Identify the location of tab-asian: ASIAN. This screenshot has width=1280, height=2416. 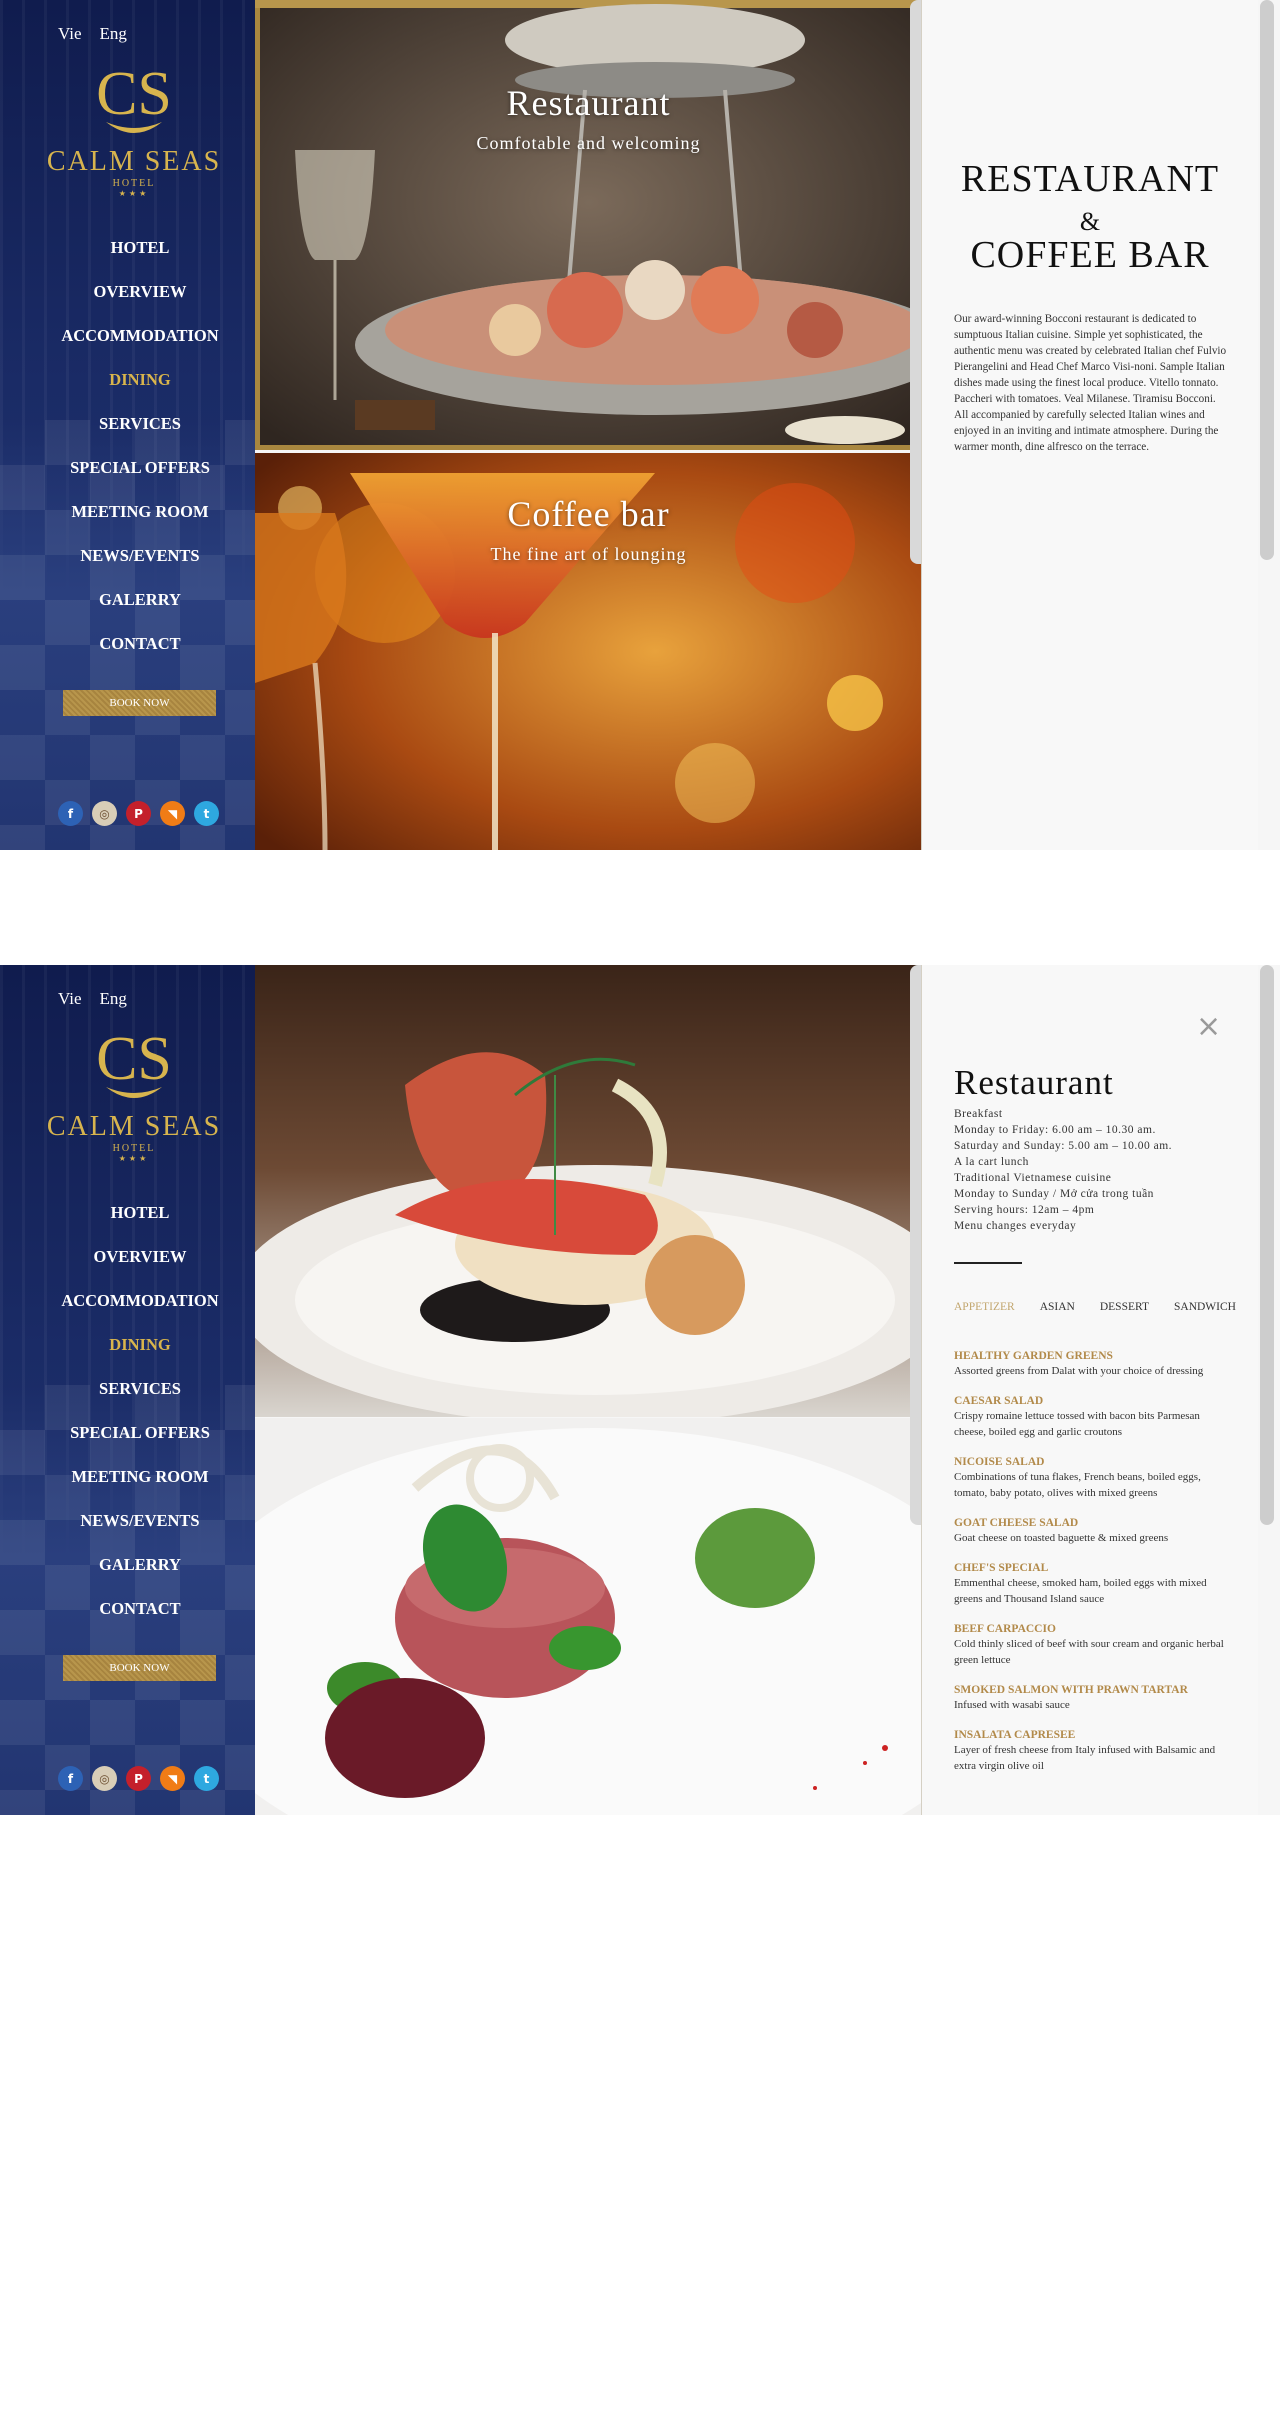
(1057, 1307).